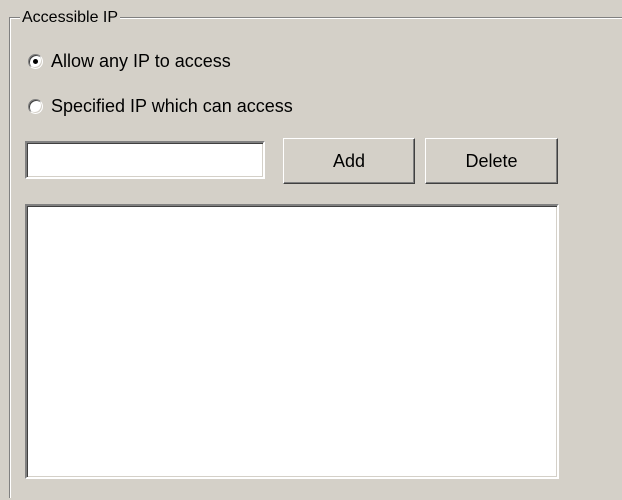 This screenshot has height=500, width=622. I want to click on allow-any-ip-option: Allow any IP to access, so click(129, 61).